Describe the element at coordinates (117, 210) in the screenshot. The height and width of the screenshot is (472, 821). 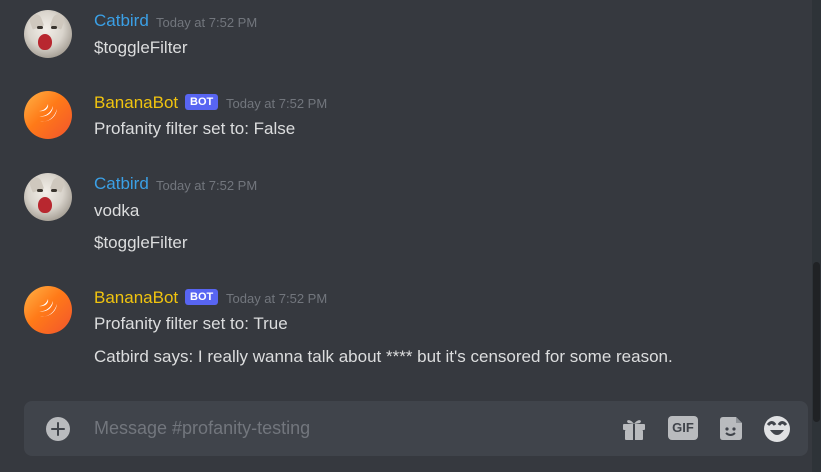
I see `message-text: vodka` at that location.